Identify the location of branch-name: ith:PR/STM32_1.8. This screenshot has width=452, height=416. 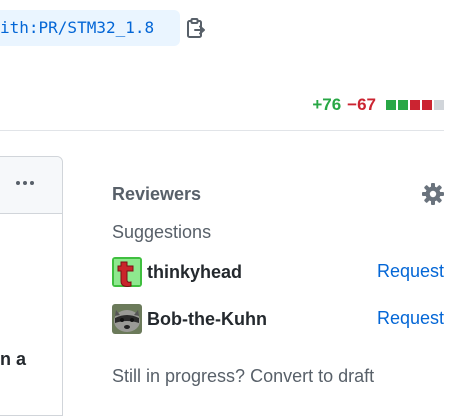
(90, 28).